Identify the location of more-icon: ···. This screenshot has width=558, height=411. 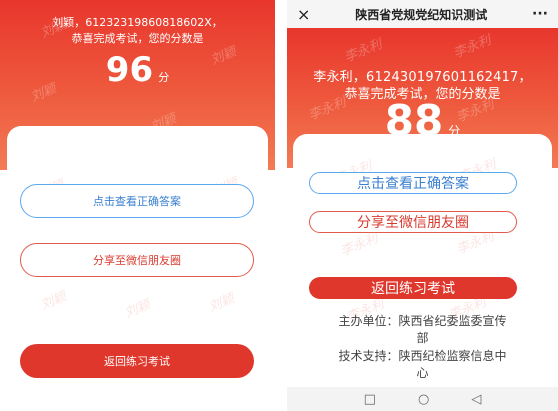
(540, 14).